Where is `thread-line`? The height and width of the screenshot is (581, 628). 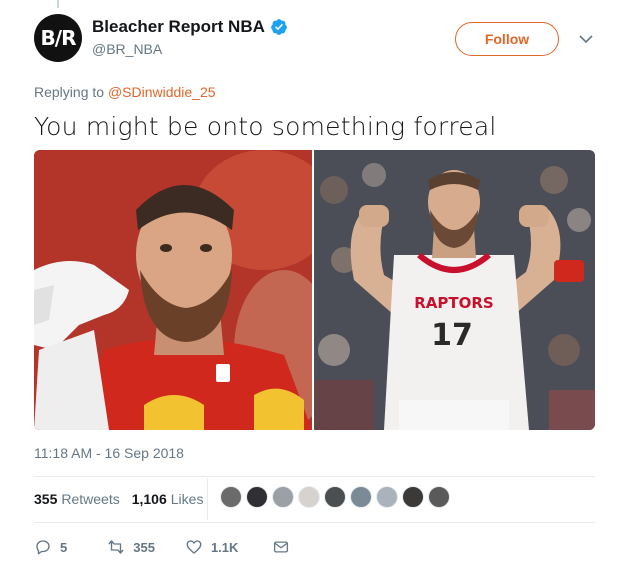
thread-line is located at coordinates (58, 4).